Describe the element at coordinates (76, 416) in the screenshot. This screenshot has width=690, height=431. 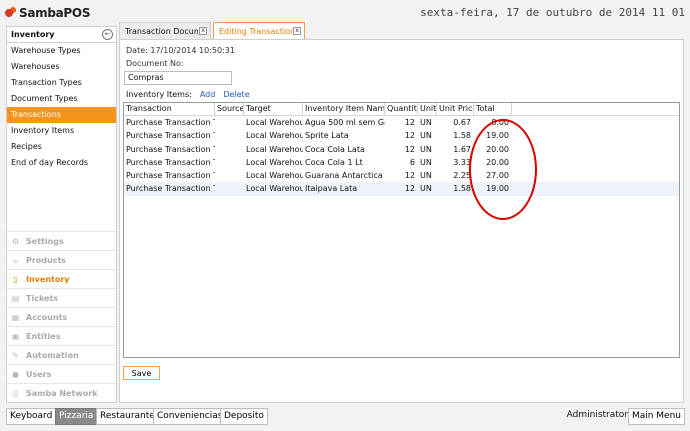
I see `footer-pizzaria-button: Pizzaria` at that location.